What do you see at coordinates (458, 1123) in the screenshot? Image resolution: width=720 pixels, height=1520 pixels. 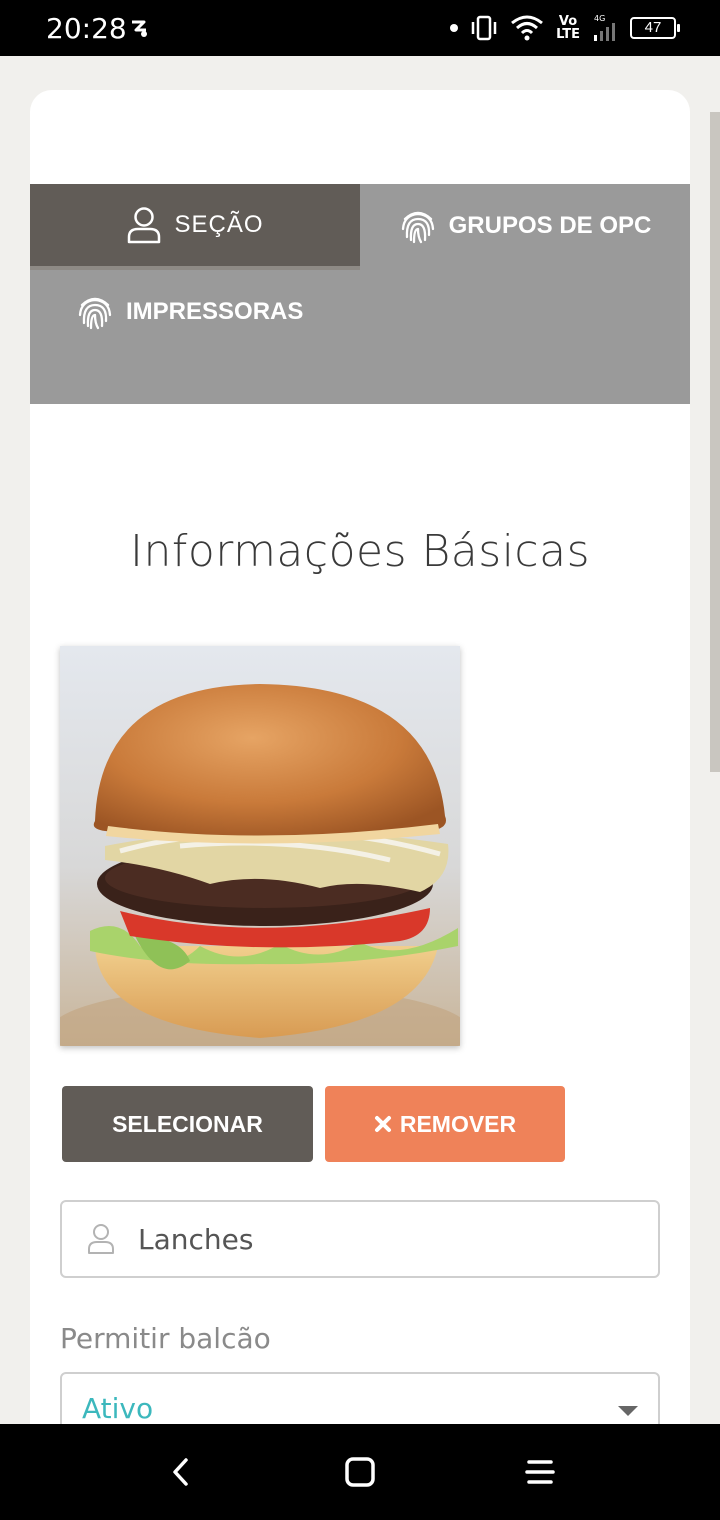 I see `remove-image-label: REMOVER` at bounding box center [458, 1123].